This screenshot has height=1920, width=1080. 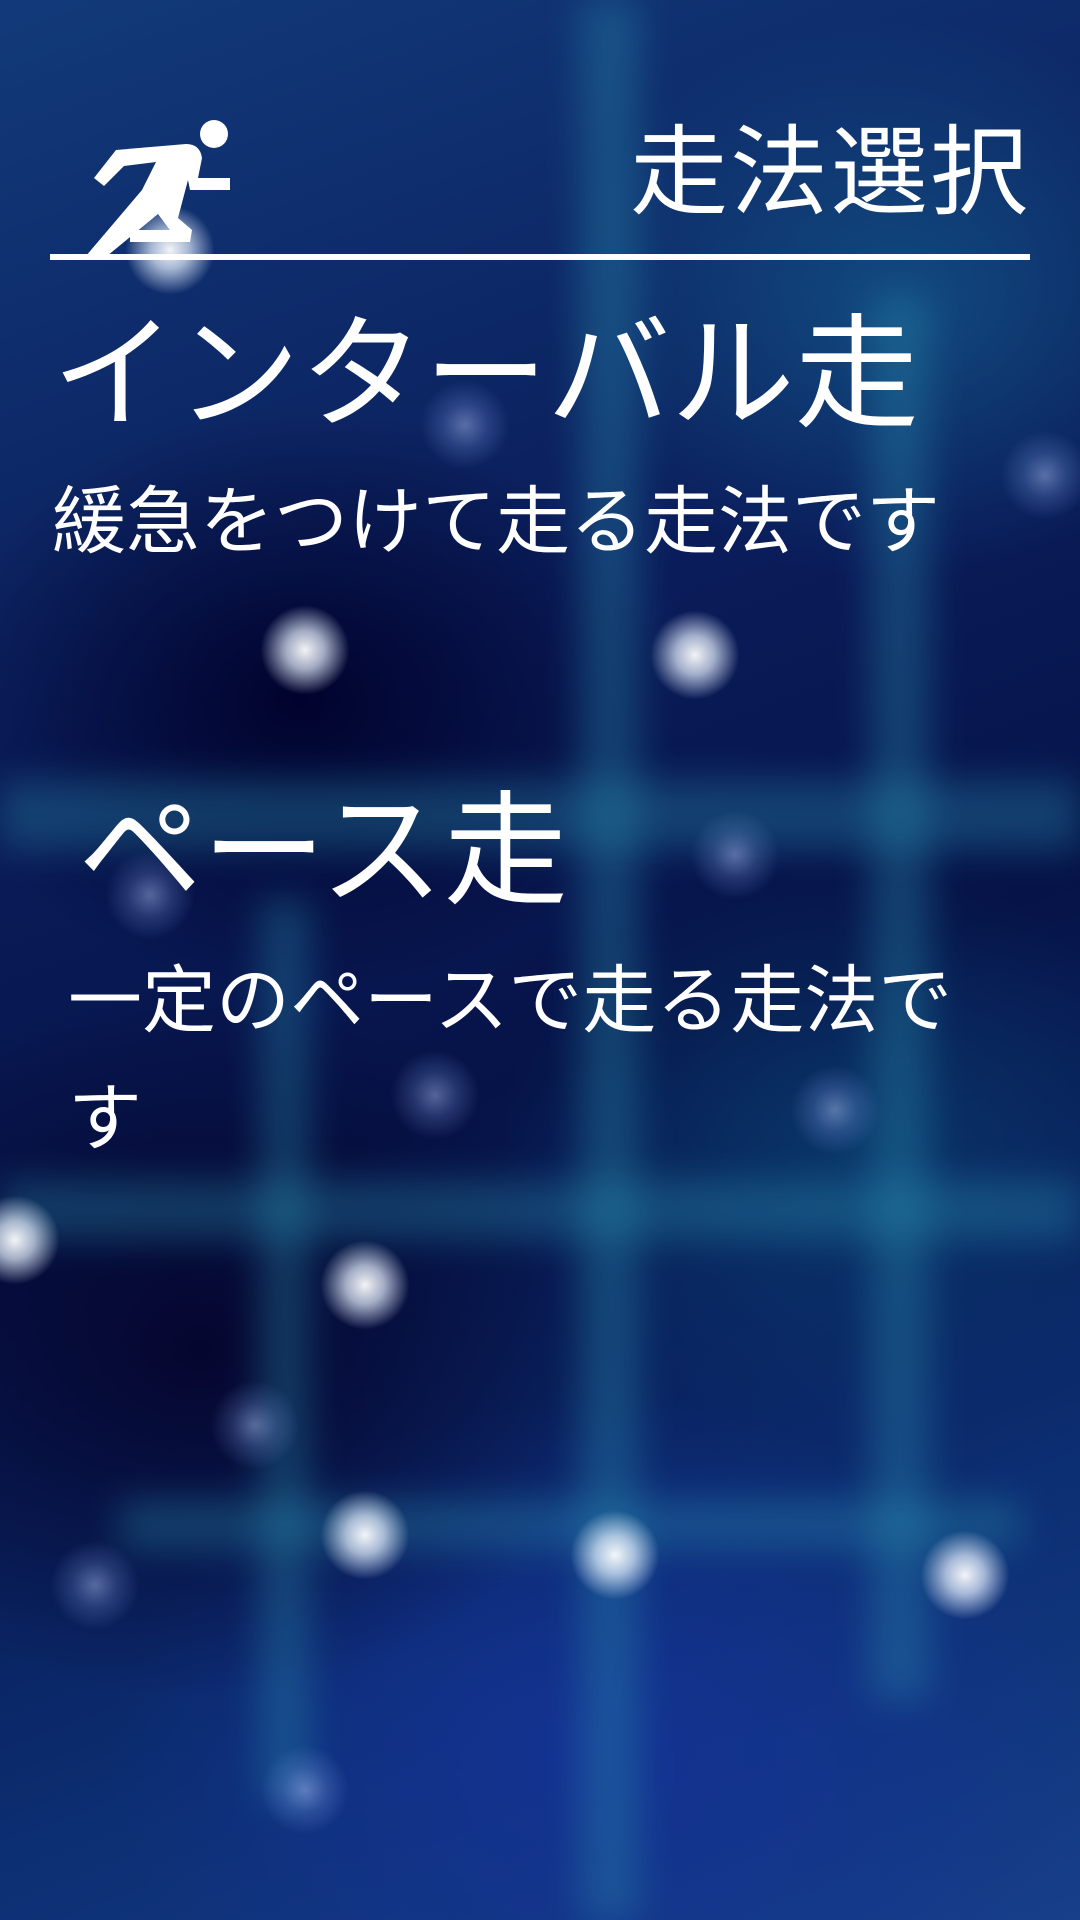 What do you see at coordinates (156, 190) in the screenshot?
I see `runner-icon` at bounding box center [156, 190].